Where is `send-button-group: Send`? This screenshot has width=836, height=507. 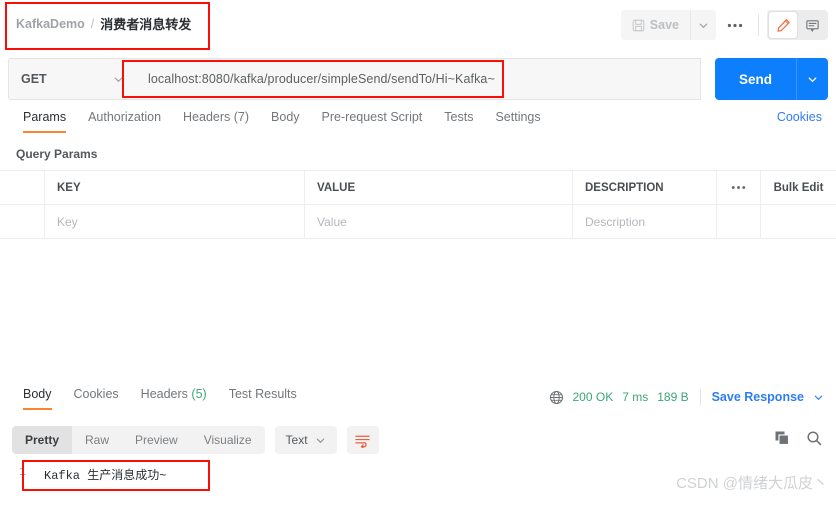 send-button-group: Send is located at coordinates (771, 79).